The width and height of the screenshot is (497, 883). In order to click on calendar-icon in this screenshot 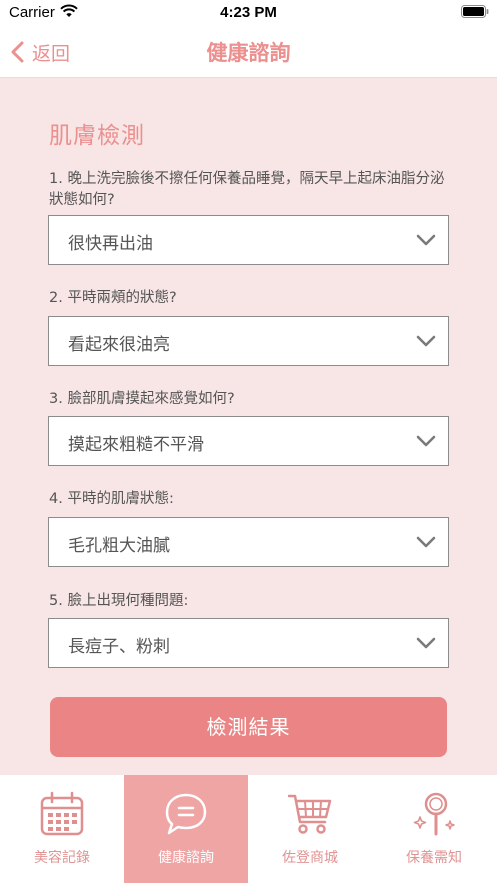, I will do `click(62, 813)`.